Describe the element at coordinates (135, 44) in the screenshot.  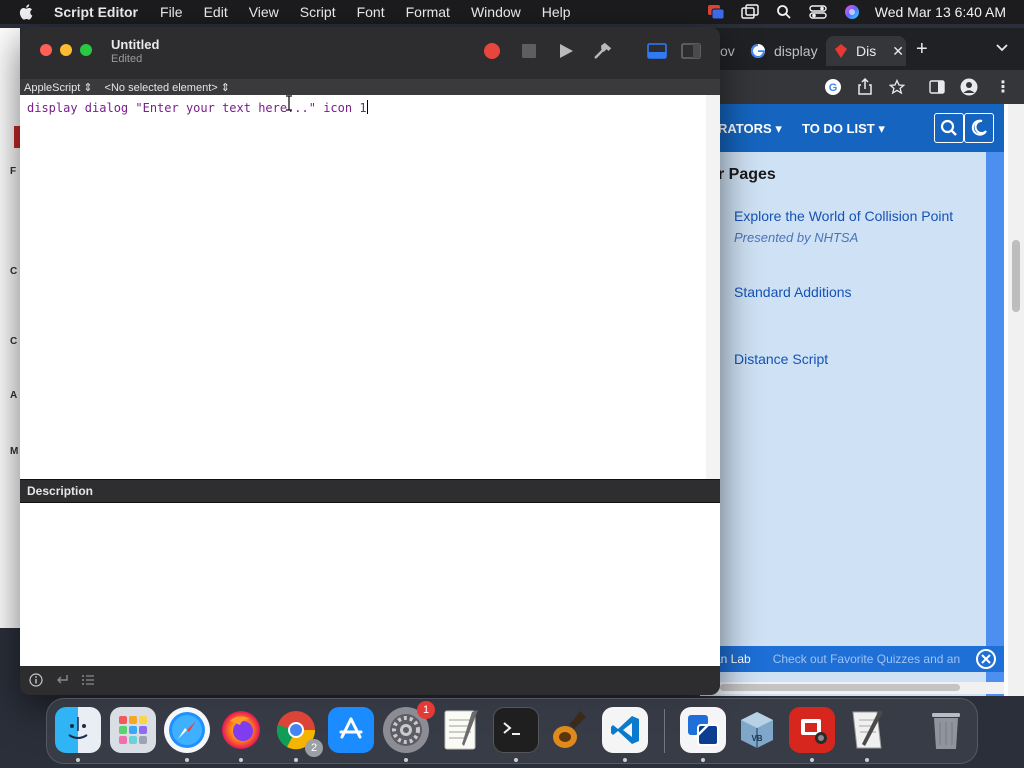
I see `document-title: Untitled` at that location.